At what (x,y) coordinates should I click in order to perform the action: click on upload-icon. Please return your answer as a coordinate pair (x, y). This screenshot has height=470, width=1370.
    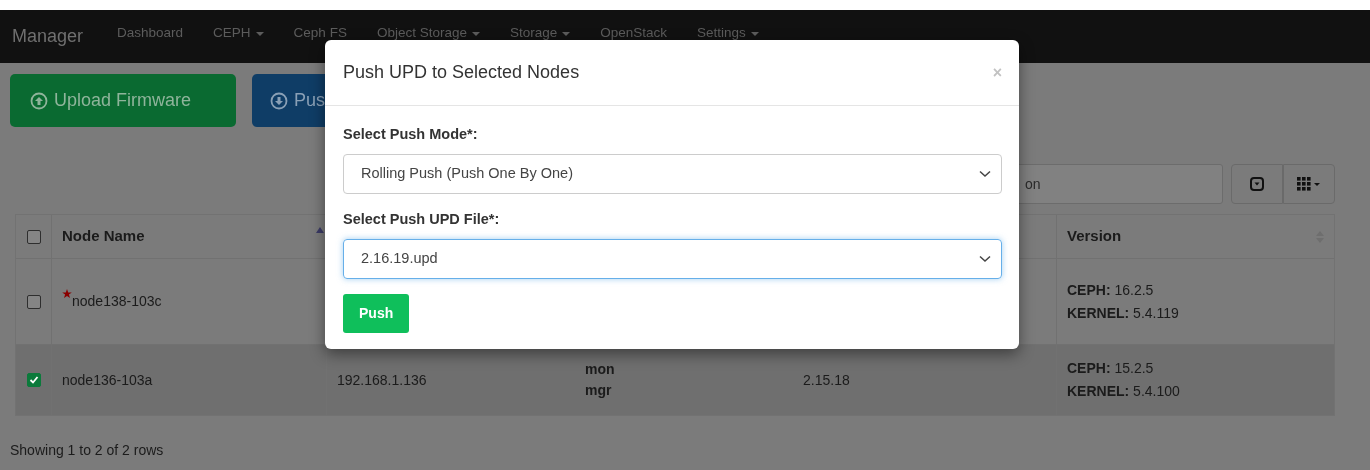
    Looking at the image, I should click on (39, 100).